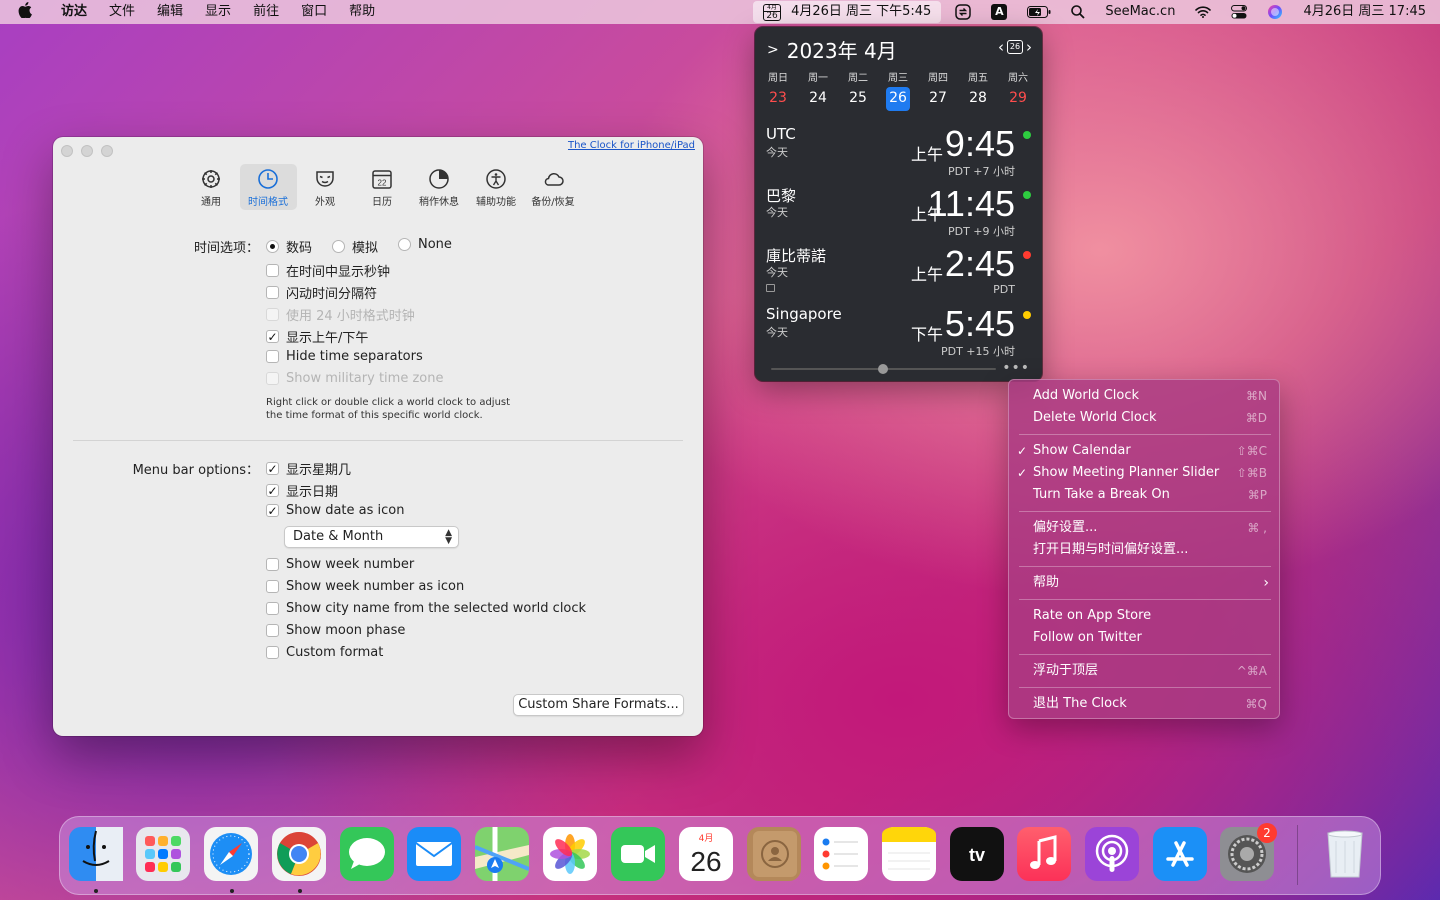 This screenshot has width=1440, height=900. I want to click on menubar-datetime: 4月26日 周三 17:45, so click(1366, 12).